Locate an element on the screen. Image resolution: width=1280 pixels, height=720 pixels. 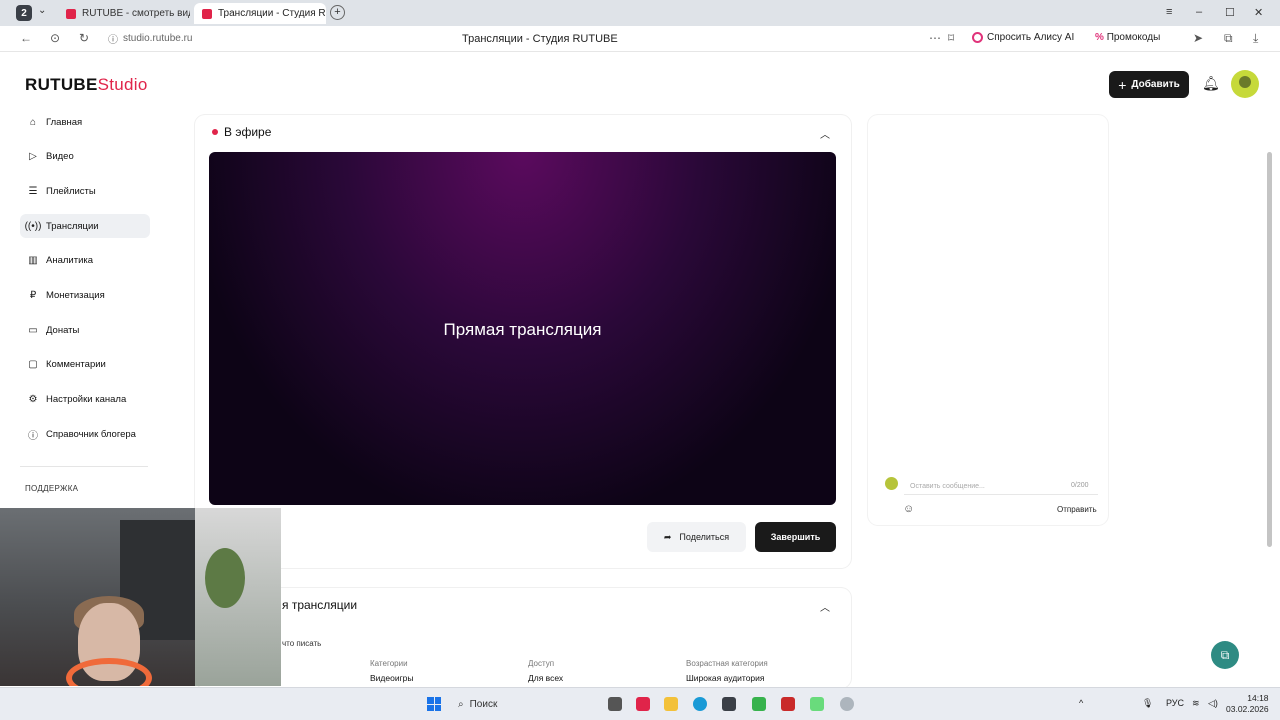
studio-logo: RUTUBEStudio is located at coordinates (86, 85).